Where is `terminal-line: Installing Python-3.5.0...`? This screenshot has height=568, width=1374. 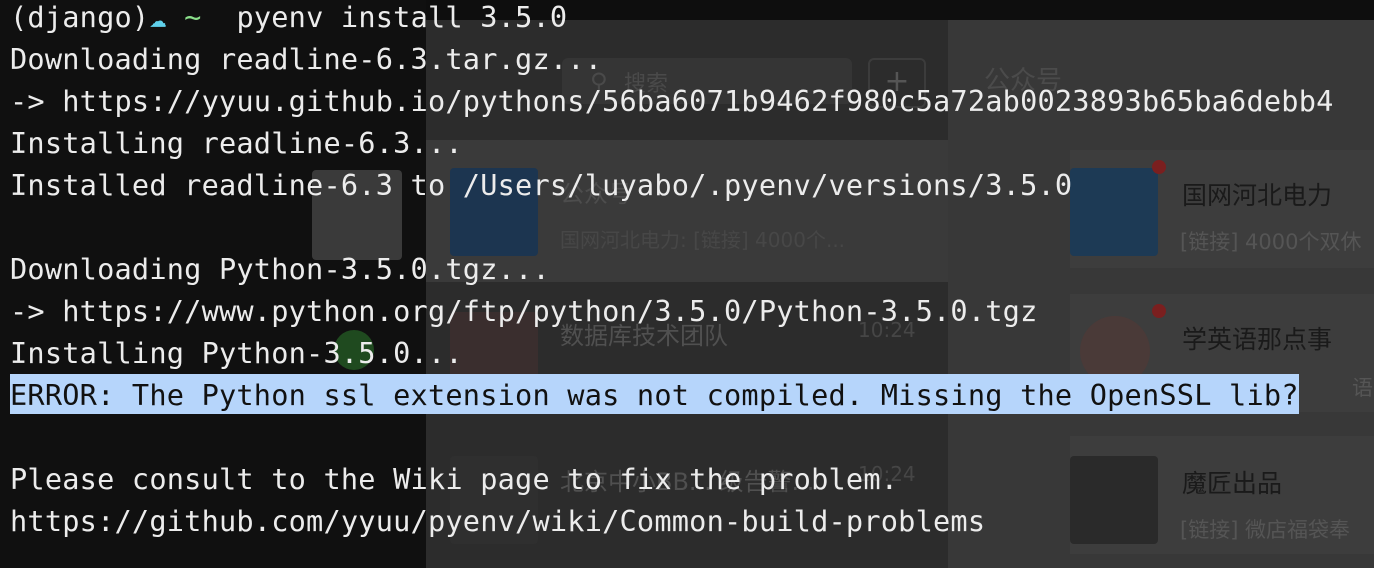 terminal-line: Installing Python-3.5.0... is located at coordinates (236, 353).